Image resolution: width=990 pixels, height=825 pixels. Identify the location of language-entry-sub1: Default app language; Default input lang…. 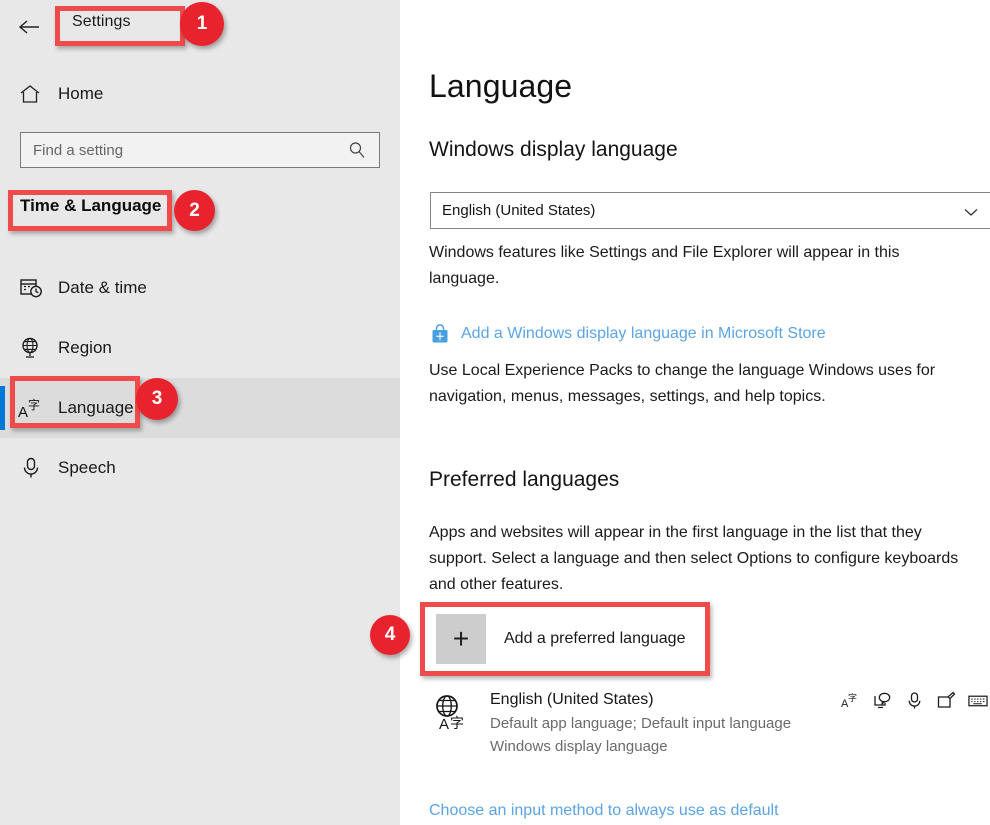
(641, 723).